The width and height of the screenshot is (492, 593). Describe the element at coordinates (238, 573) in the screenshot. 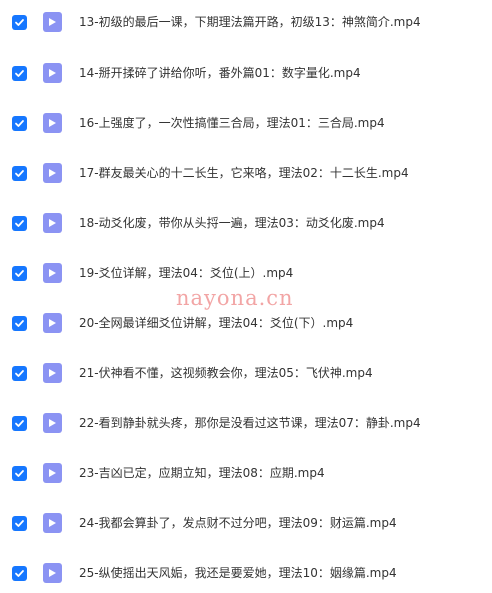

I see `file-name: 25-纵使摇出天风姤，我还是要爱她，理法10：姻缘篇.mp4` at that location.